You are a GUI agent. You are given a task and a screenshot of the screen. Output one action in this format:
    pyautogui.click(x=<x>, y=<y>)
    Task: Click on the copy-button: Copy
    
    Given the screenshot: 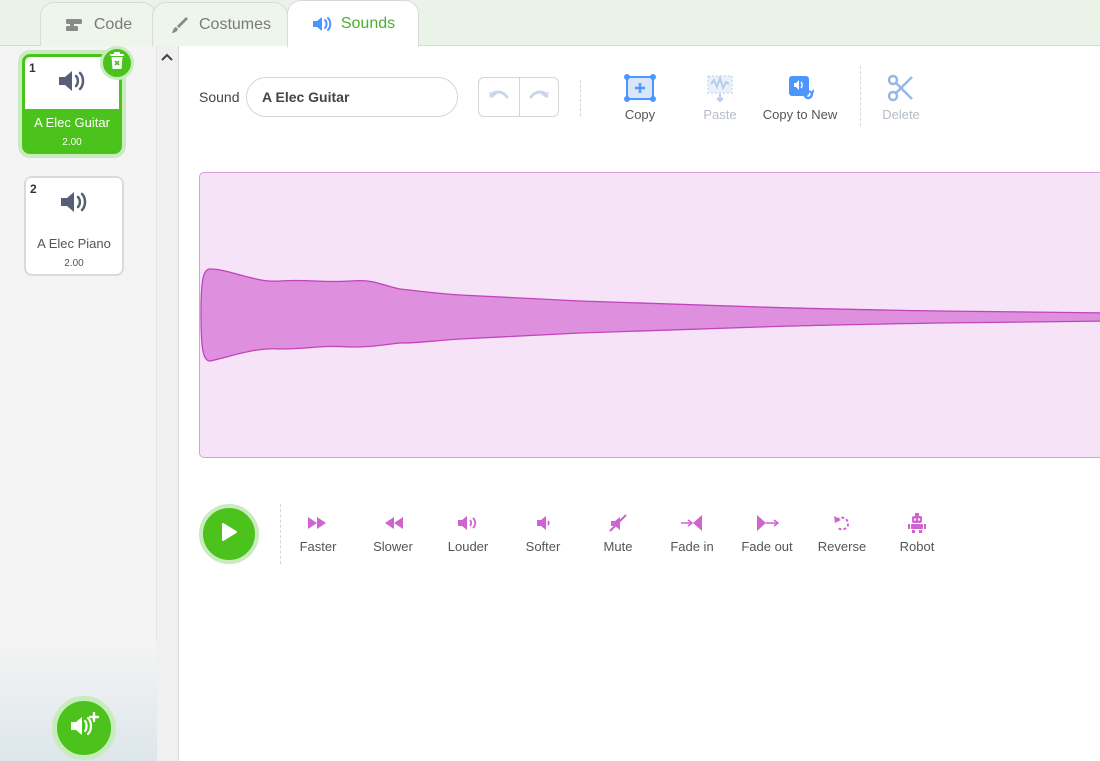 What is the action you would take?
    pyautogui.click(x=640, y=97)
    